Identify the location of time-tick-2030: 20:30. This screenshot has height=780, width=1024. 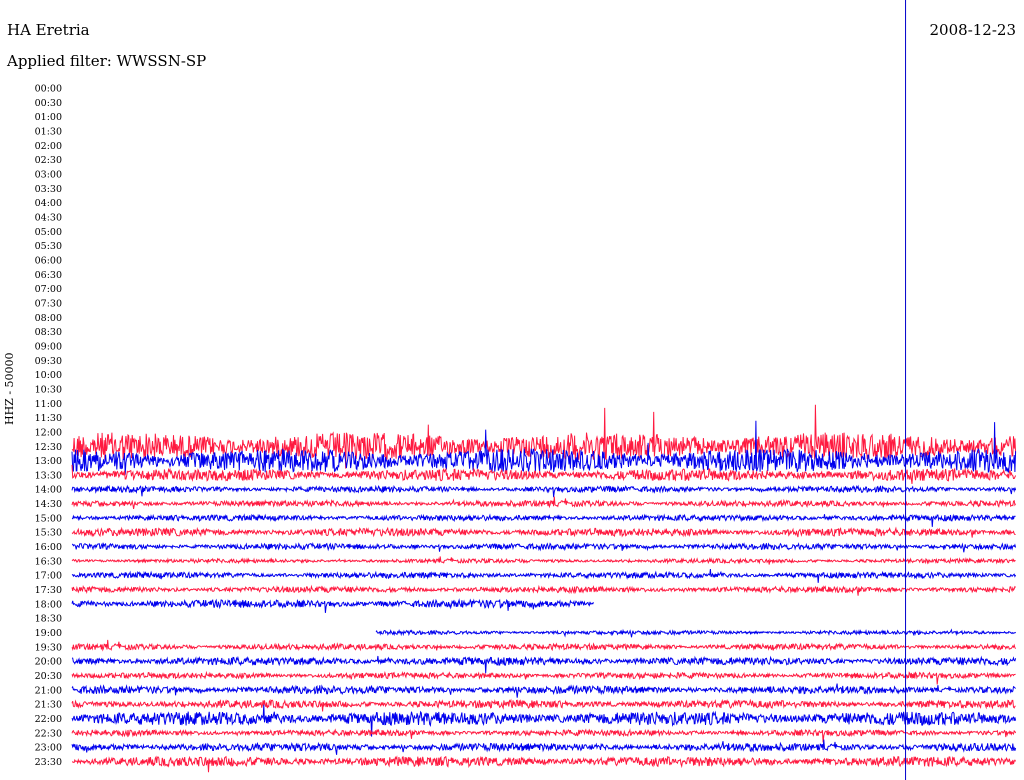
(48, 676).